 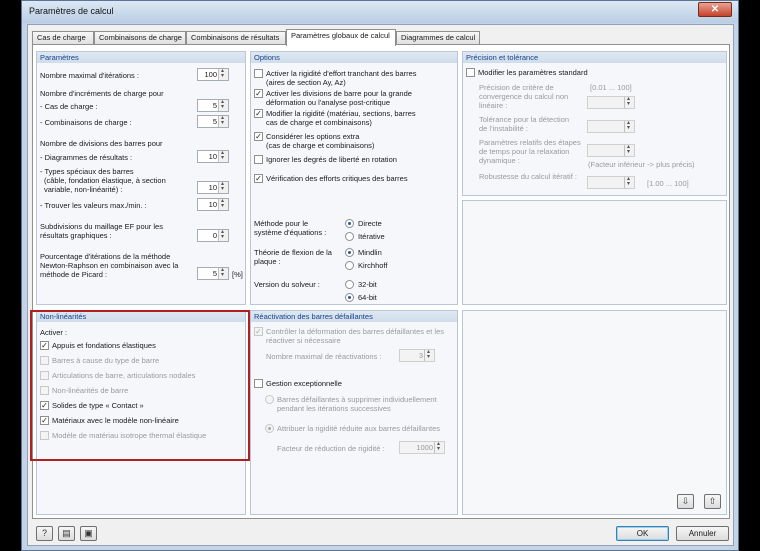 What do you see at coordinates (328, 102) in the screenshot?
I see `option-sublabel: déformation ou l'analyse post-critique` at bounding box center [328, 102].